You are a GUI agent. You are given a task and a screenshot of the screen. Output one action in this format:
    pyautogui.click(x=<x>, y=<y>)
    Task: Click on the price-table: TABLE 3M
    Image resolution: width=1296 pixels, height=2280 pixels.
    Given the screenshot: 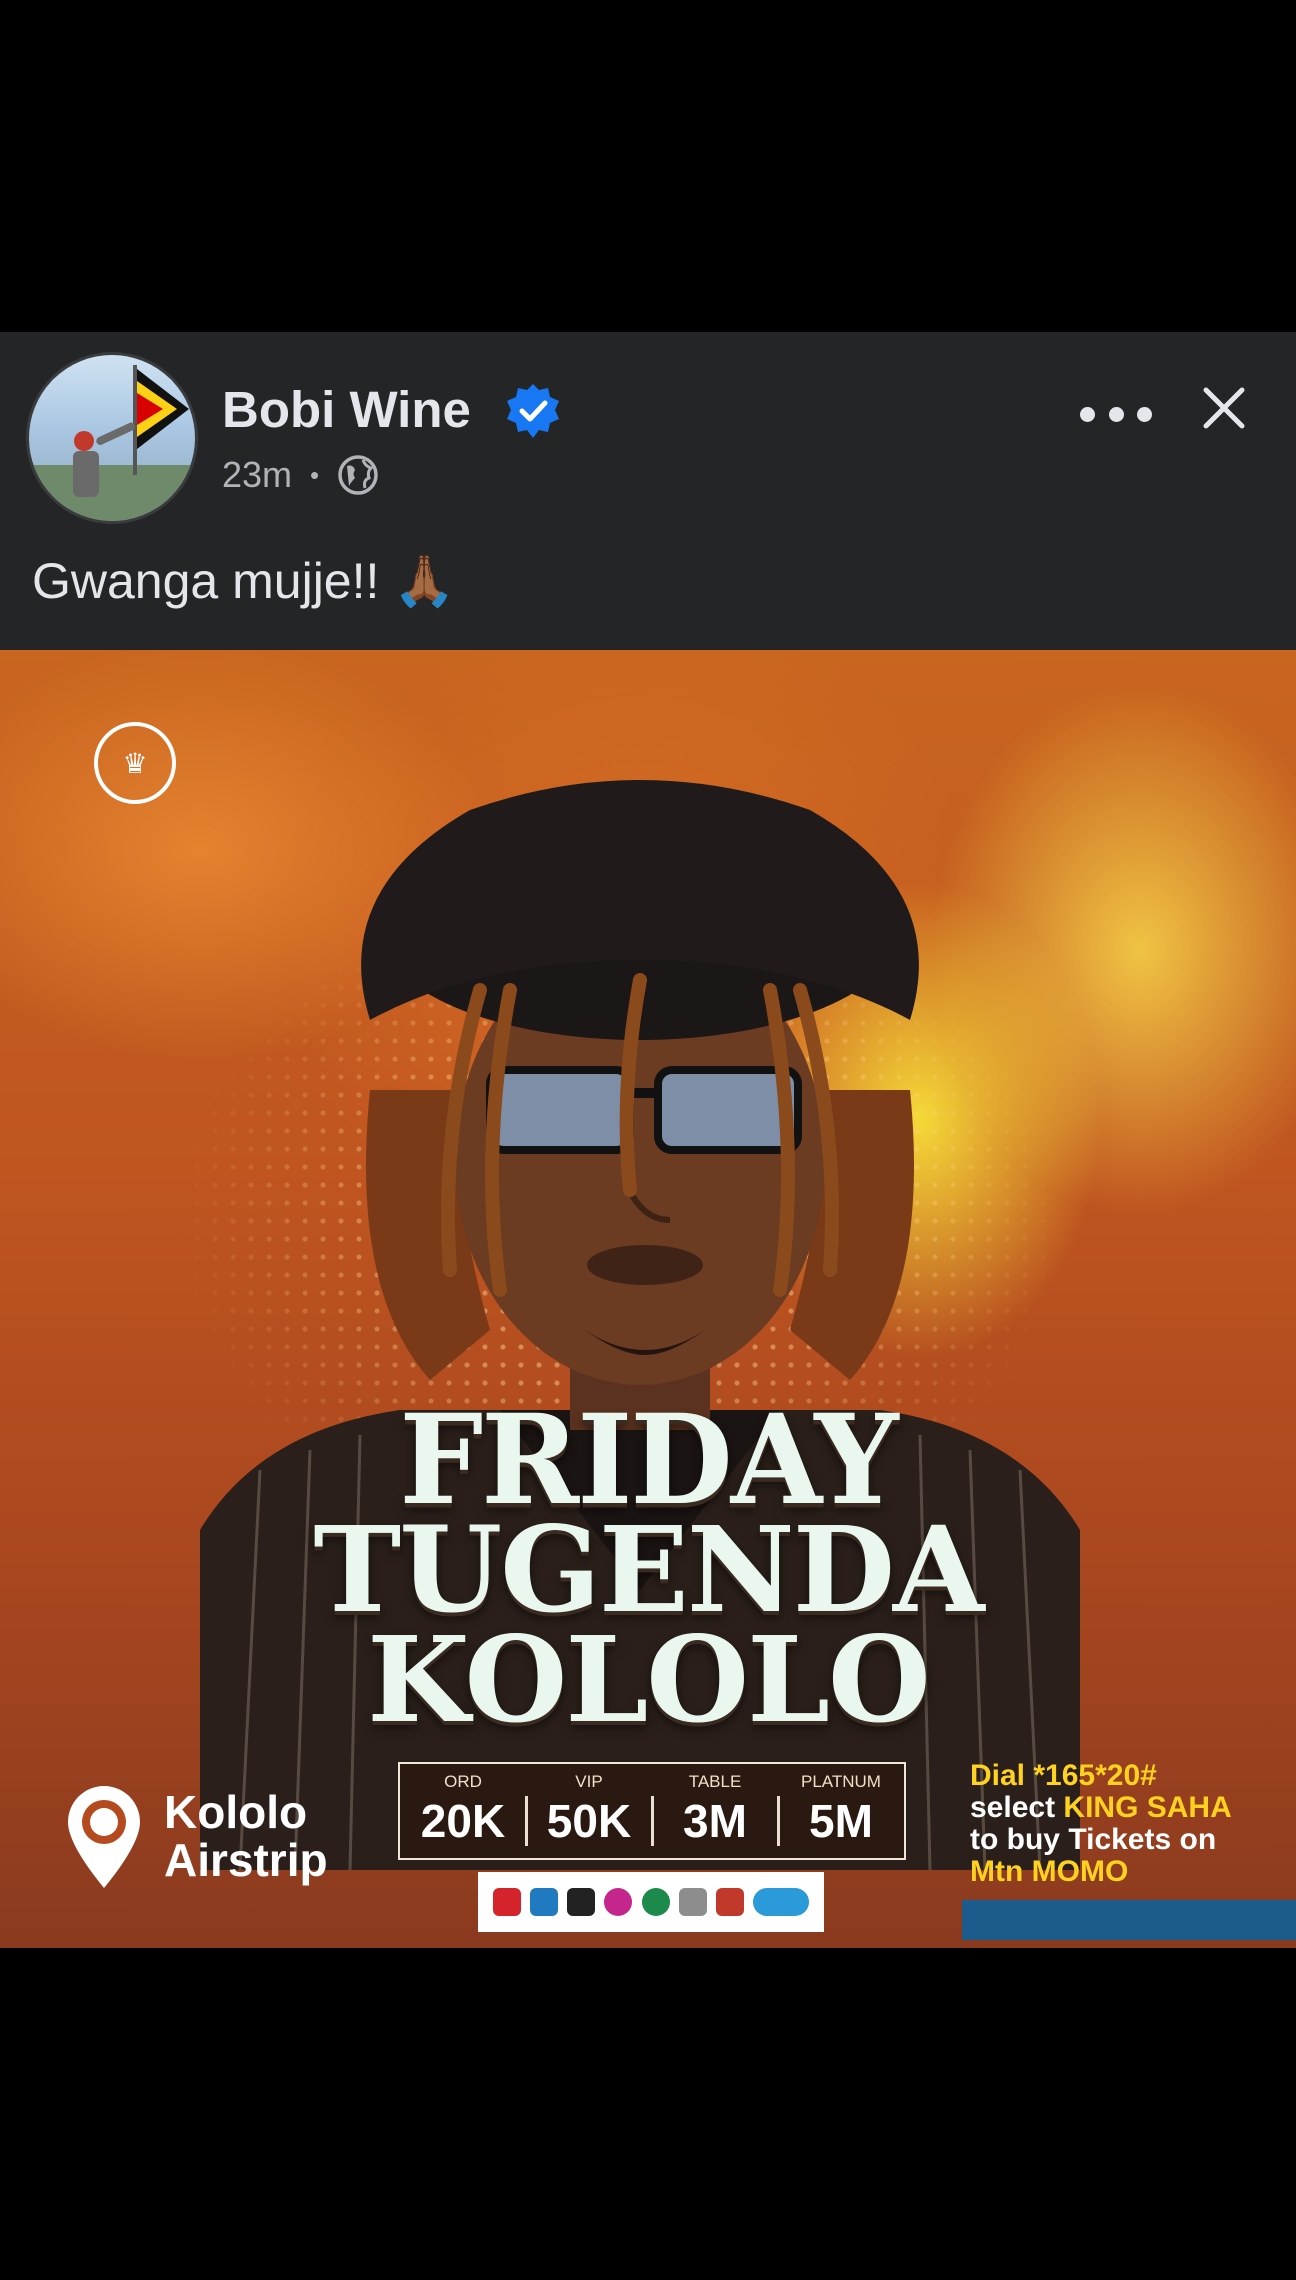 What is the action you would take?
    pyautogui.click(x=714, y=1811)
    